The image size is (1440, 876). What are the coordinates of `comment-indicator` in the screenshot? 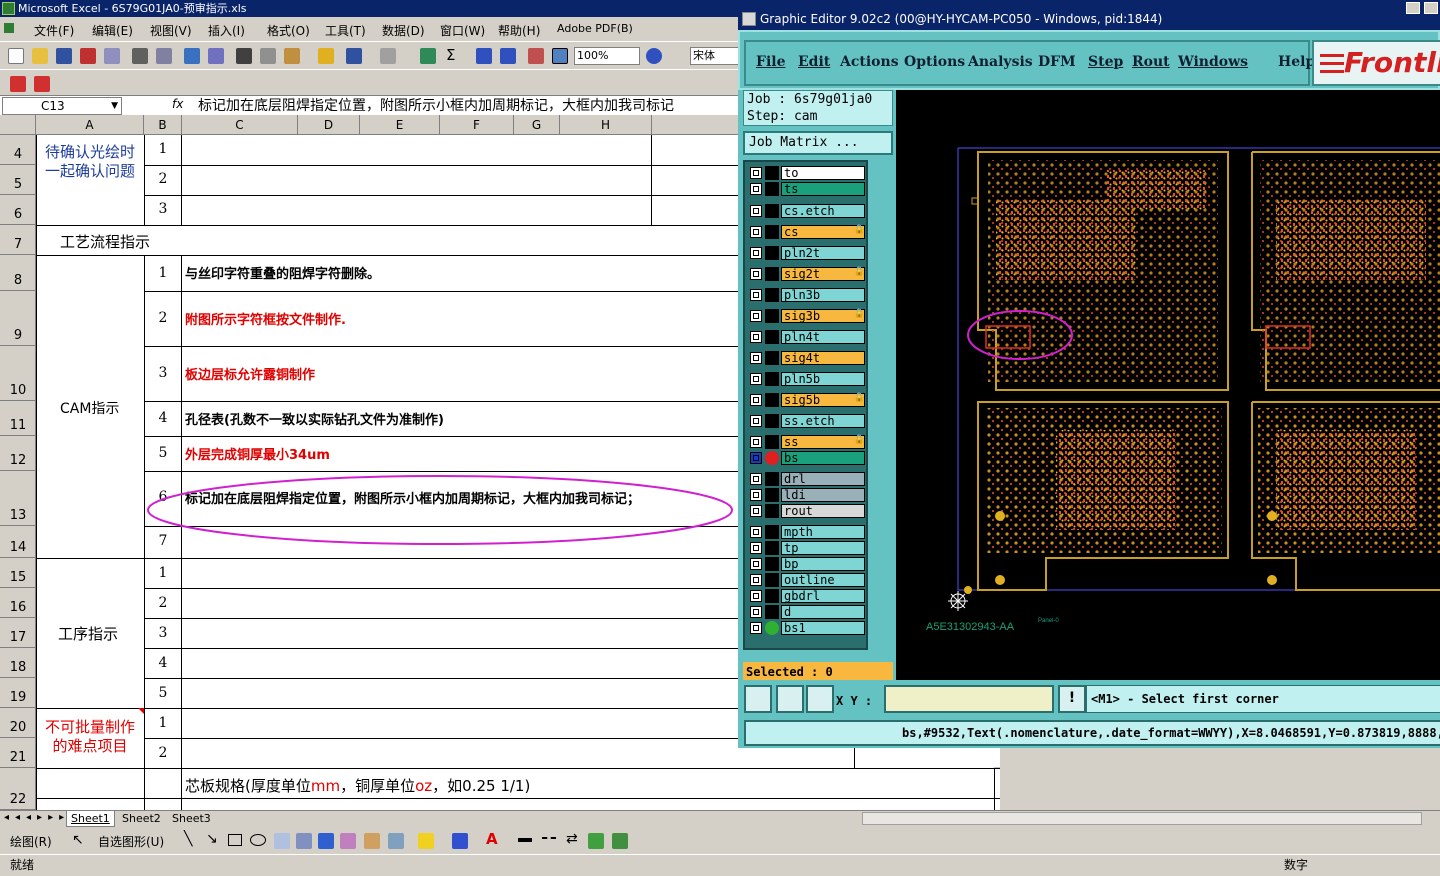 It's located at (141, 711).